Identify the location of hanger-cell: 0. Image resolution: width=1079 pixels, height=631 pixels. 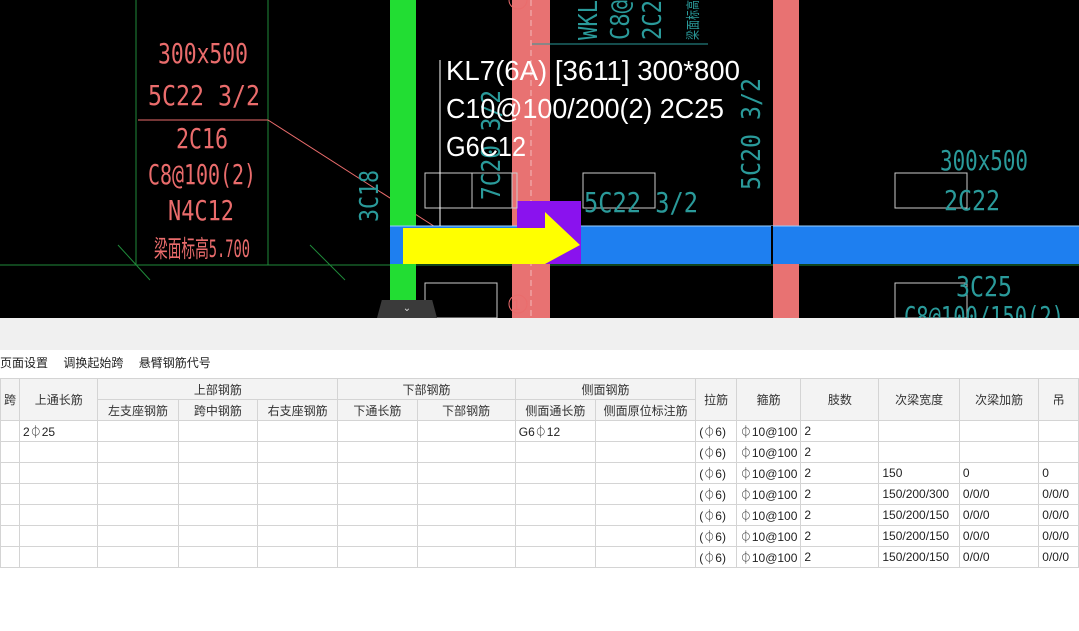
(1058, 473).